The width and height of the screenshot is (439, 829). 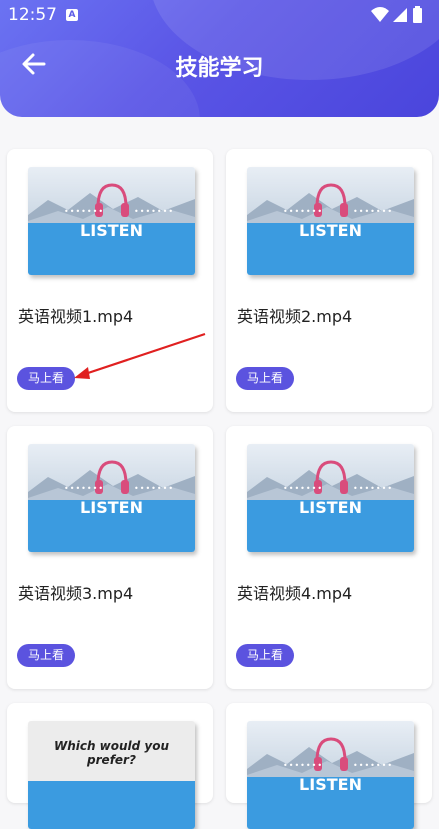 What do you see at coordinates (295, 593) in the screenshot?
I see `video-filename: 英语视频4.mp4` at bounding box center [295, 593].